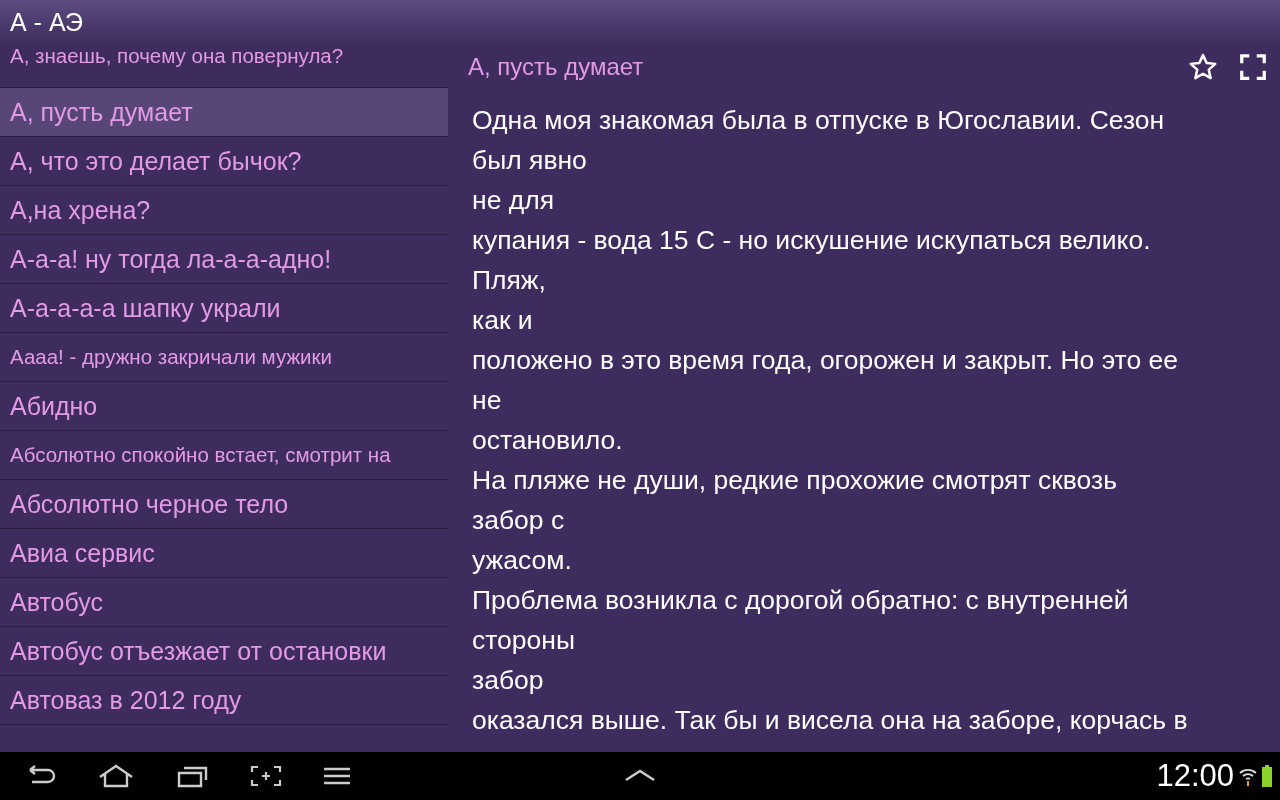  What do you see at coordinates (509, 280) in the screenshot?
I see `joke-text-line: Пляж,` at bounding box center [509, 280].